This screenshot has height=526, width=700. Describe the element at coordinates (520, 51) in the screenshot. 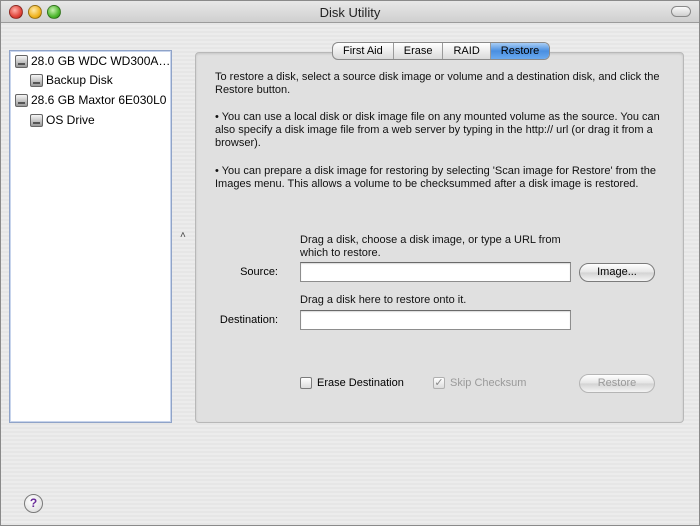

I see `tab-restore: Restore` at that location.